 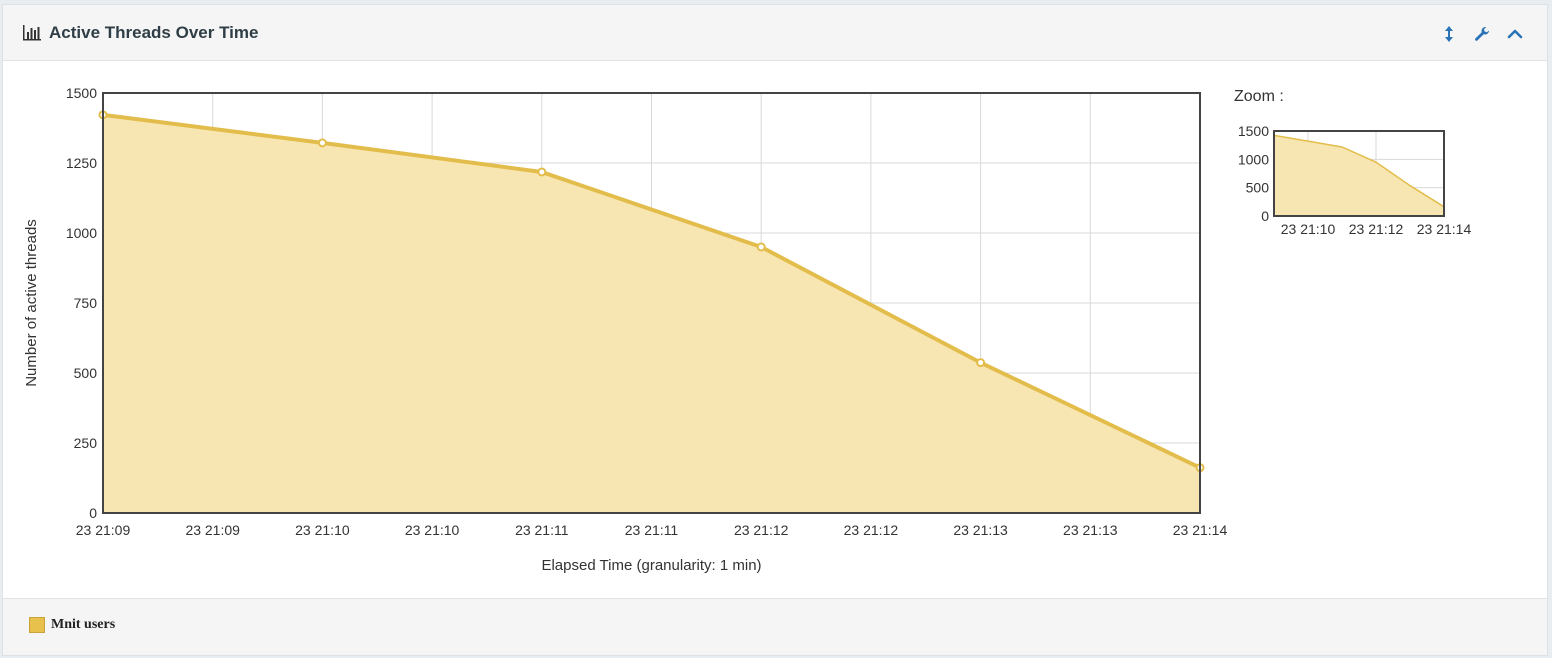 I want to click on zoom-y-tick-label: 0, so click(x=1265, y=216).